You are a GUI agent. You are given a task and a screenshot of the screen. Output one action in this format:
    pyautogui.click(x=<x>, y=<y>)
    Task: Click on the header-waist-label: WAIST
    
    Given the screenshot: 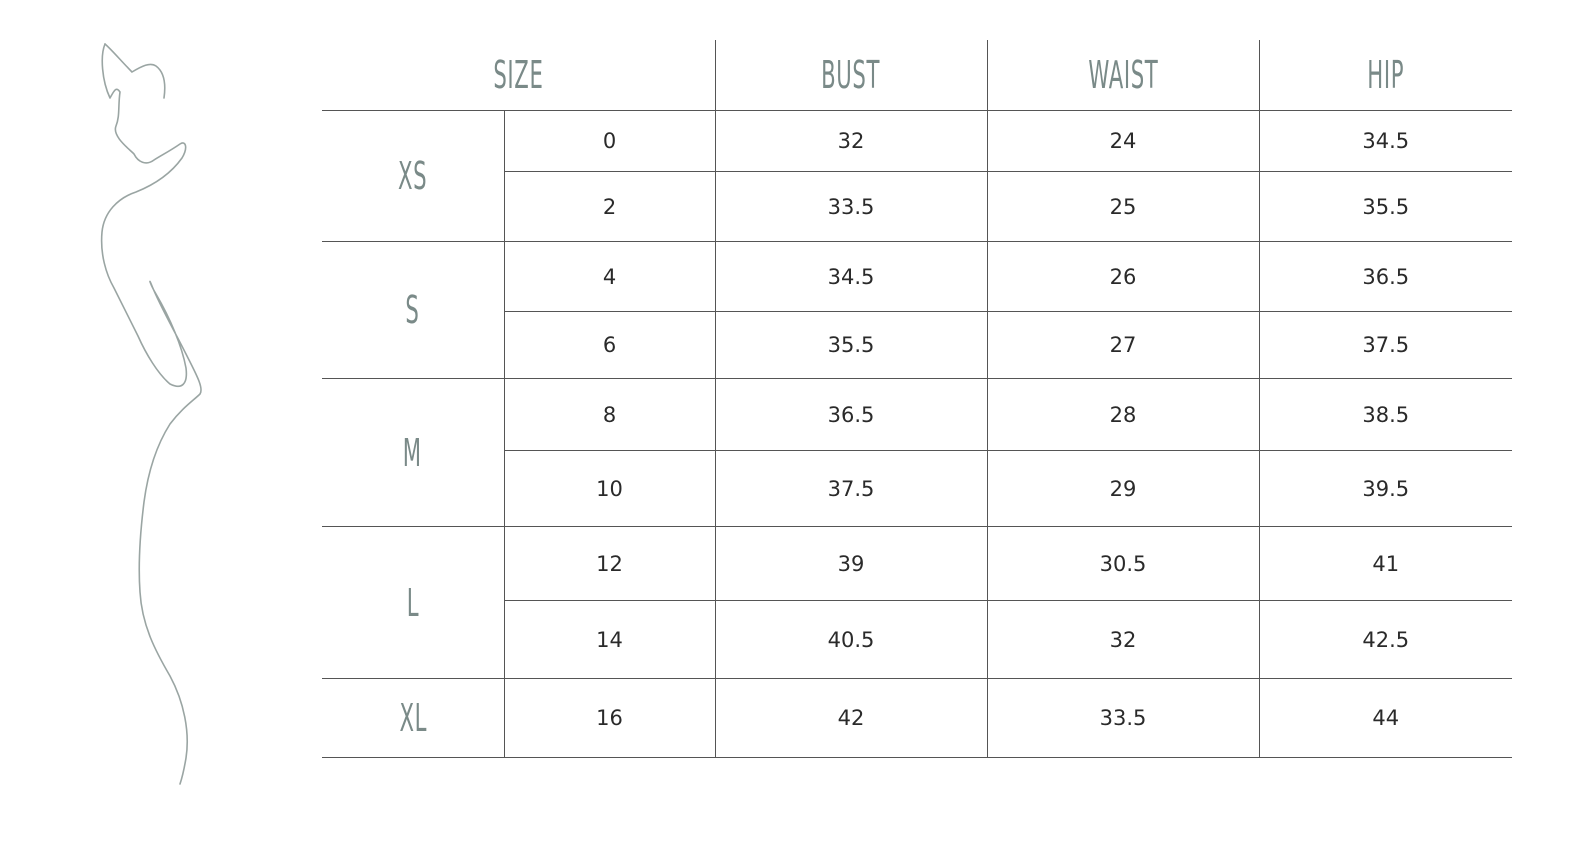 What is the action you would take?
    pyautogui.click(x=1123, y=75)
    